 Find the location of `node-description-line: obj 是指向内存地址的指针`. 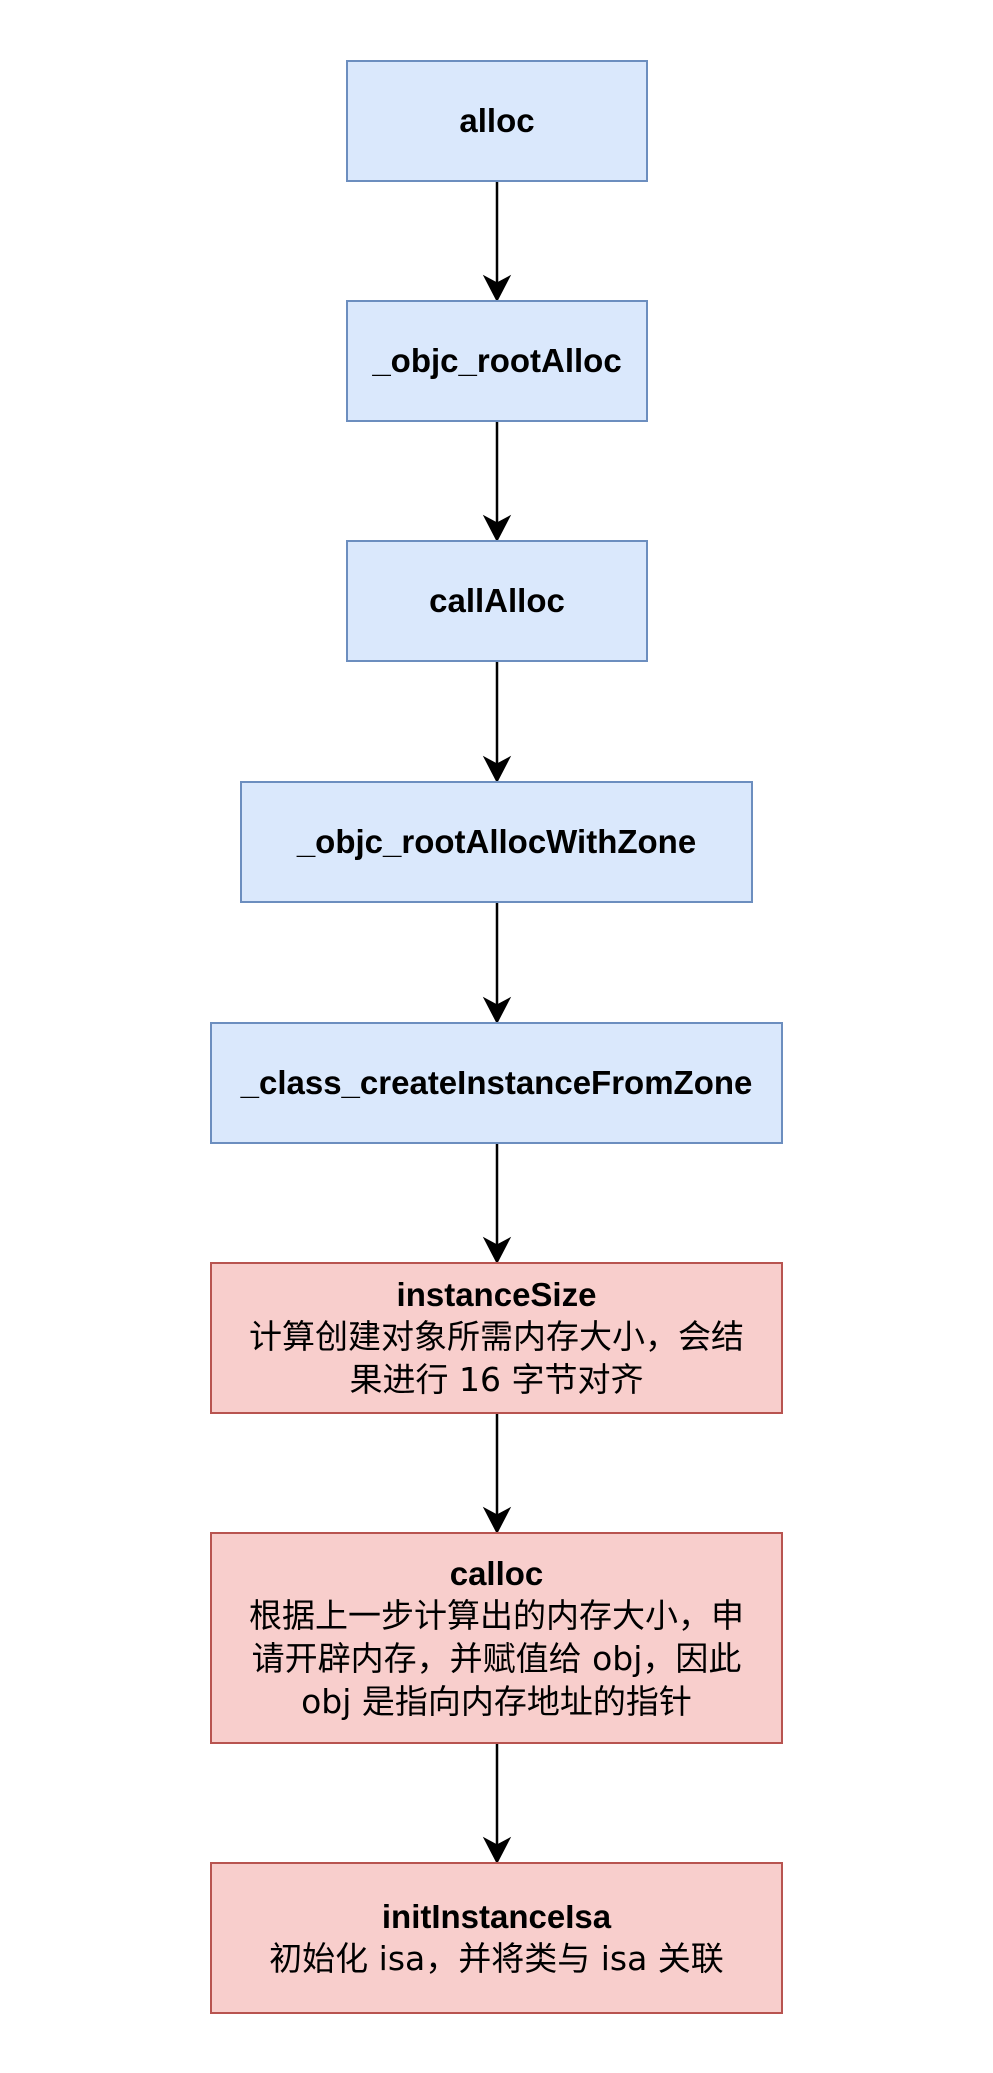

node-description-line: obj 是指向内存地址的指针 is located at coordinates (496, 1701).